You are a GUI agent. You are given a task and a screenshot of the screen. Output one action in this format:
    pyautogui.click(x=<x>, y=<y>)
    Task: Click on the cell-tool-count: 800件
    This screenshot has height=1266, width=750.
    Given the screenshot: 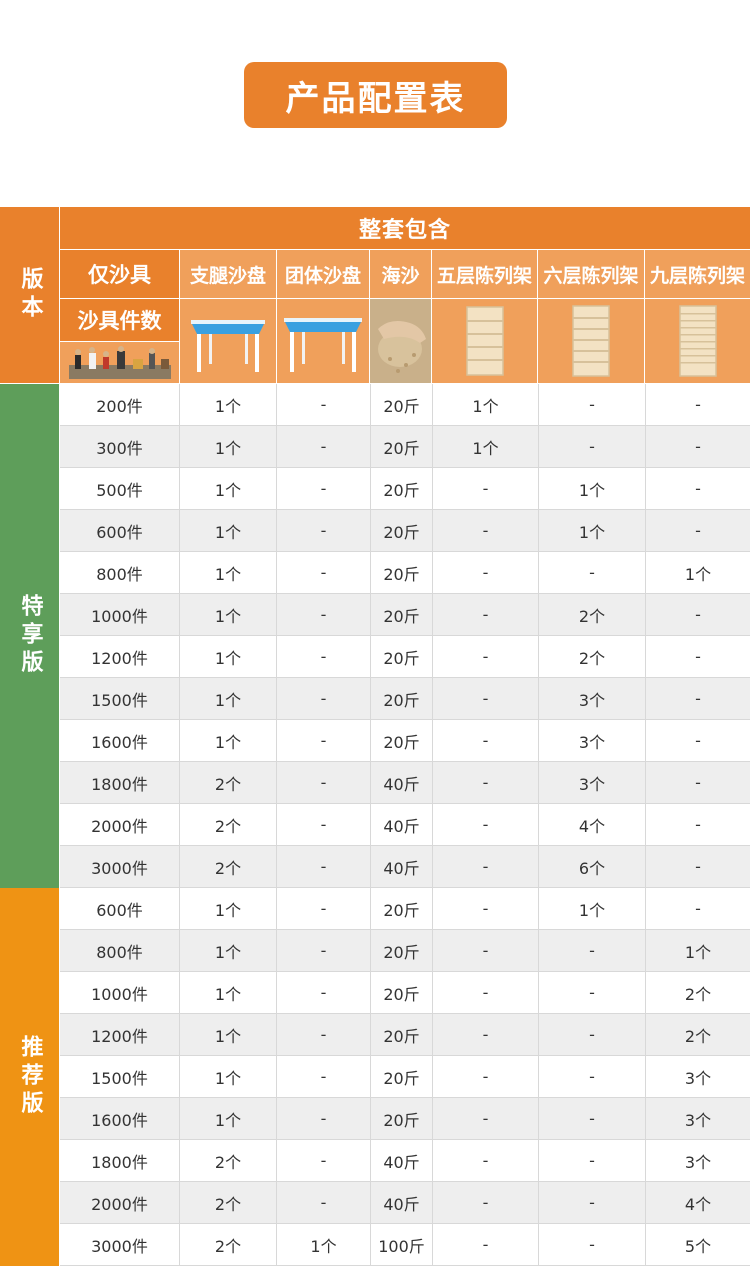 What is the action you would take?
    pyautogui.click(x=119, y=574)
    